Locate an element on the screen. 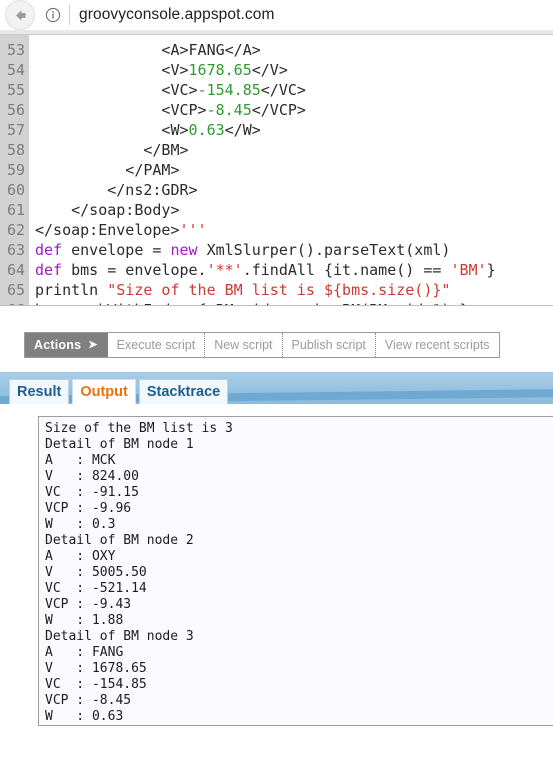 The width and height of the screenshot is (553, 759). output-line: V : 824.00 is located at coordinates (92, 476).